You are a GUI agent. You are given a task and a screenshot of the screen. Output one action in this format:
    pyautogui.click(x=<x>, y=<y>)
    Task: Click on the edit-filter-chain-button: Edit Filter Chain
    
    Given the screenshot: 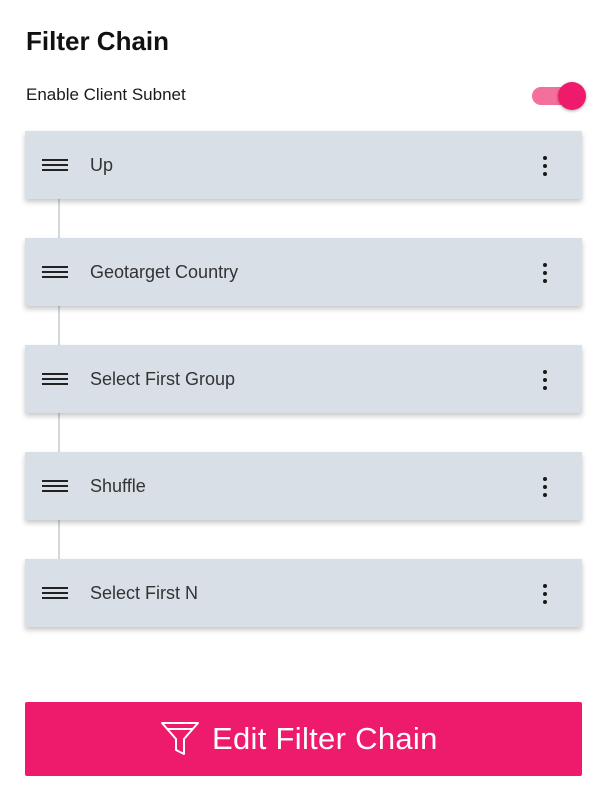 What is the action you would take?
    pyautogui.click(x=303, y=739)
    